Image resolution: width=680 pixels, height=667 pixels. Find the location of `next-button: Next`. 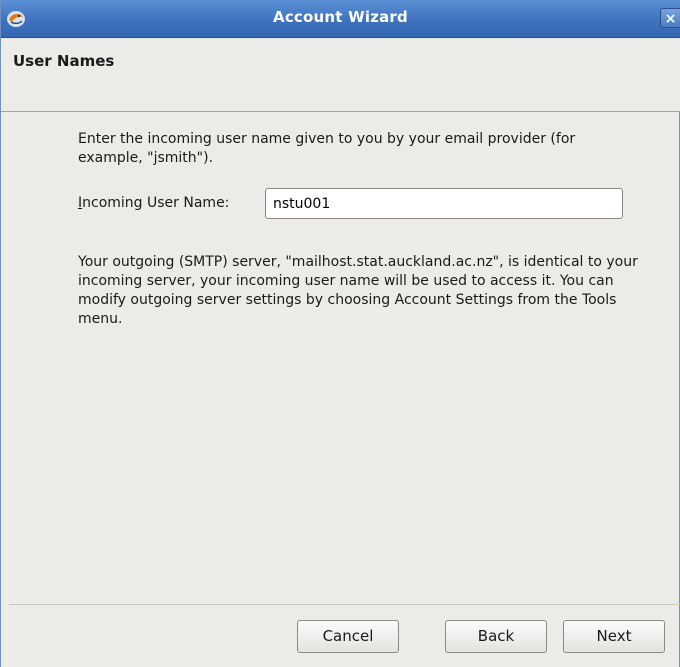

next-button: Next is located at coordinates (614, 636).